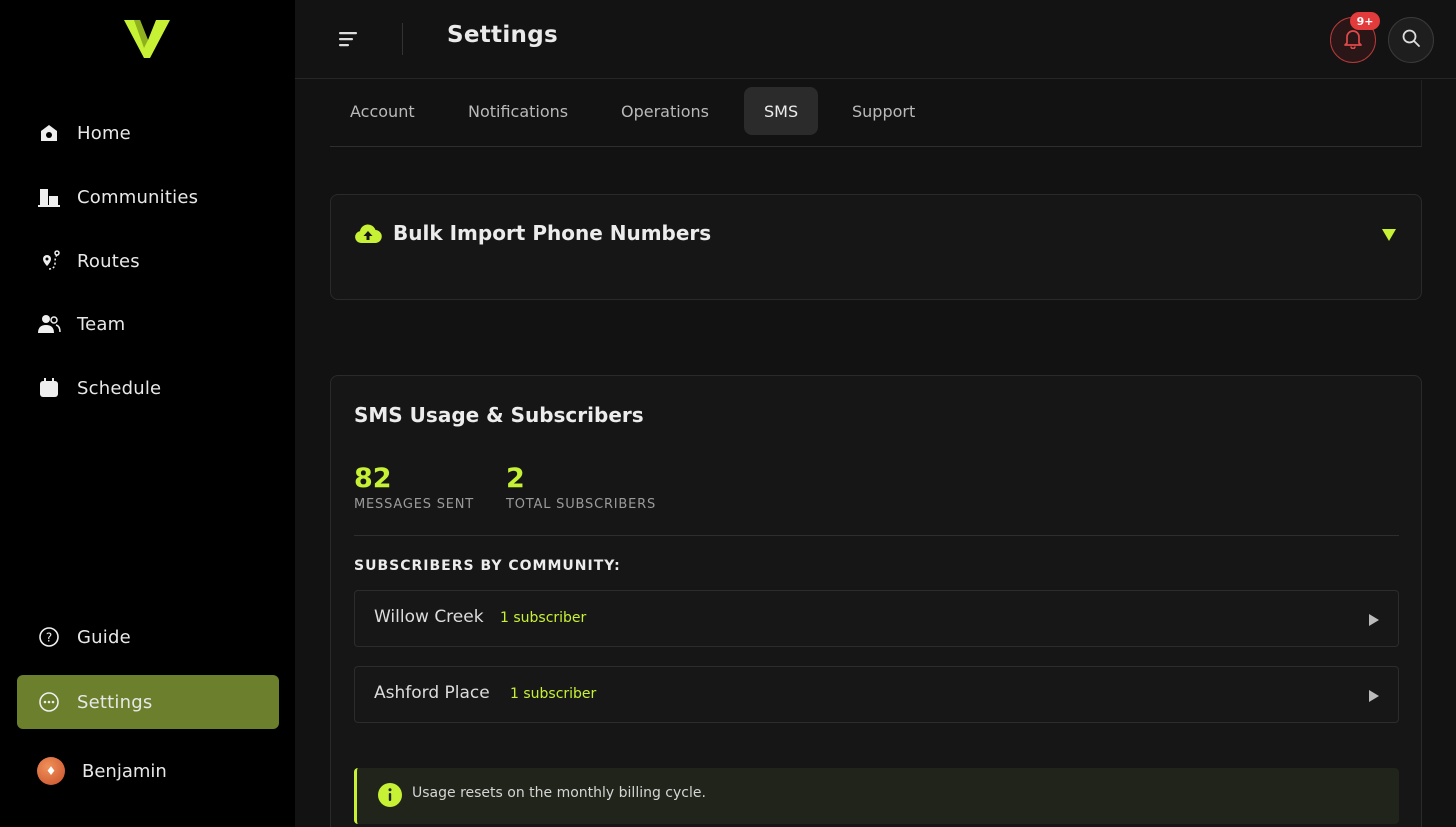  I want to click on settings-dots-icon, so click(49, 702).